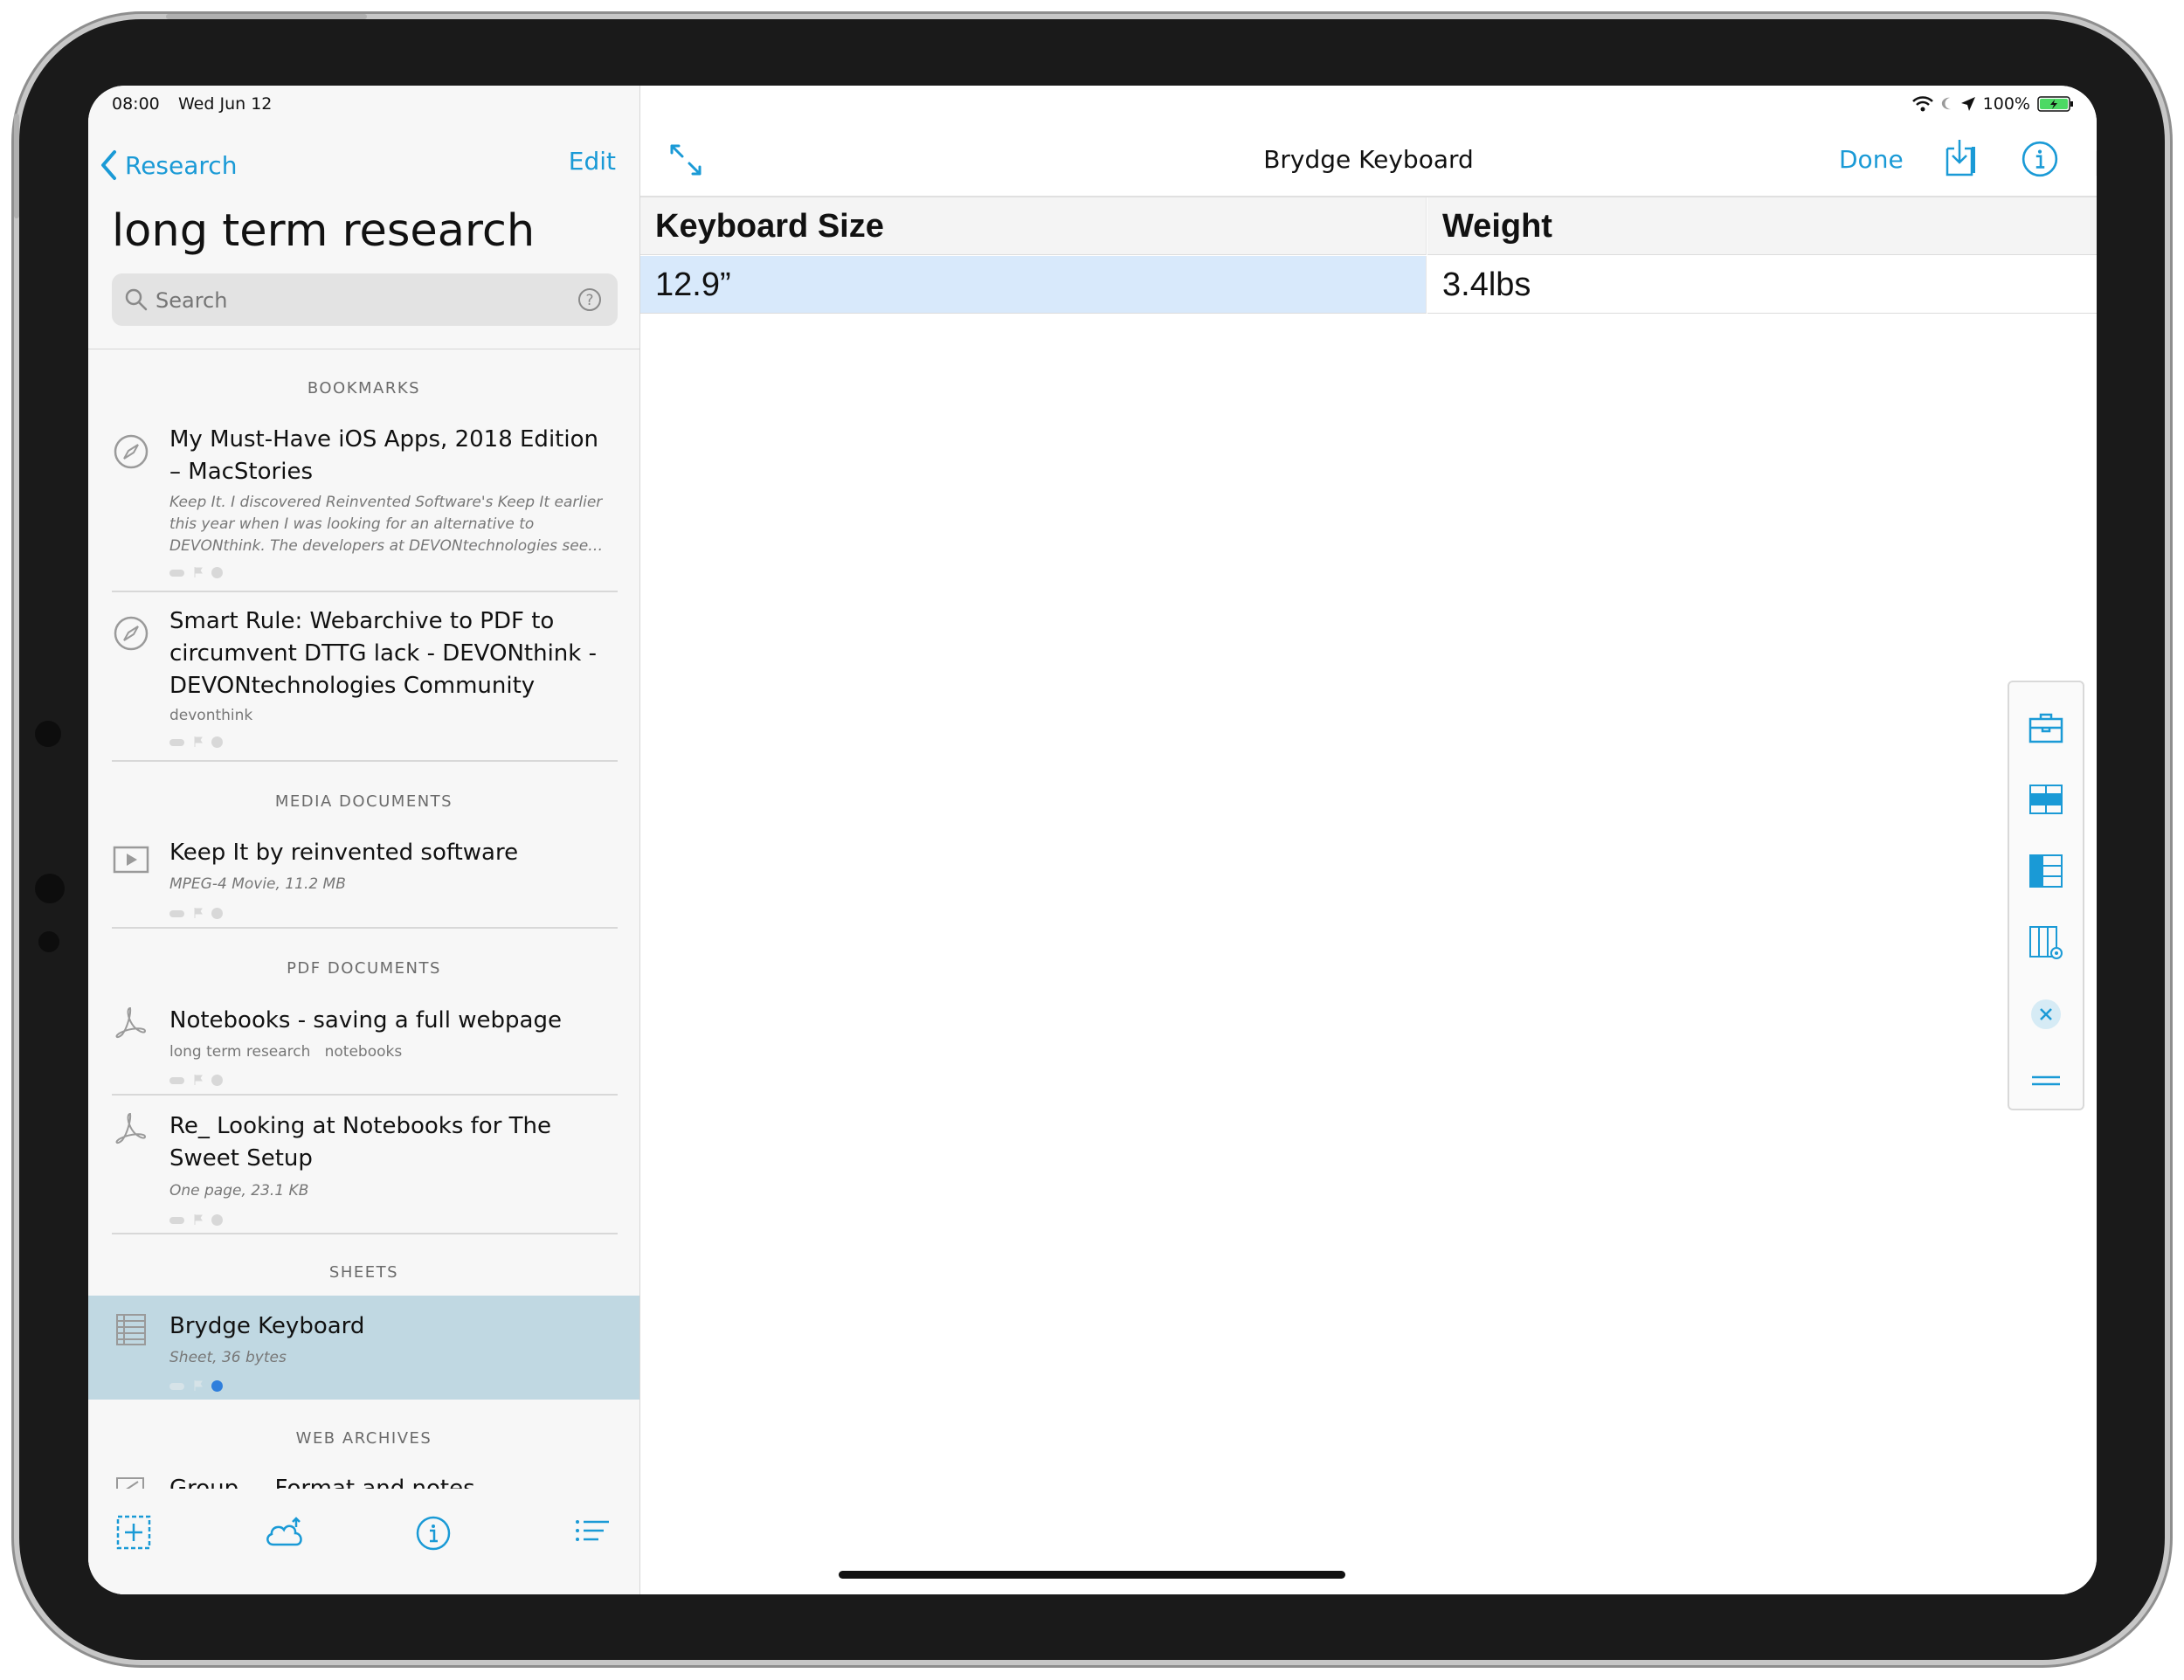 The width and height of the screenshot is (2184, 1680). Describe the element at coordinates (257, 884) in the screenshot. I see `item-subtitle: MPEG-4 Movie, 11.2 MB` at that location.